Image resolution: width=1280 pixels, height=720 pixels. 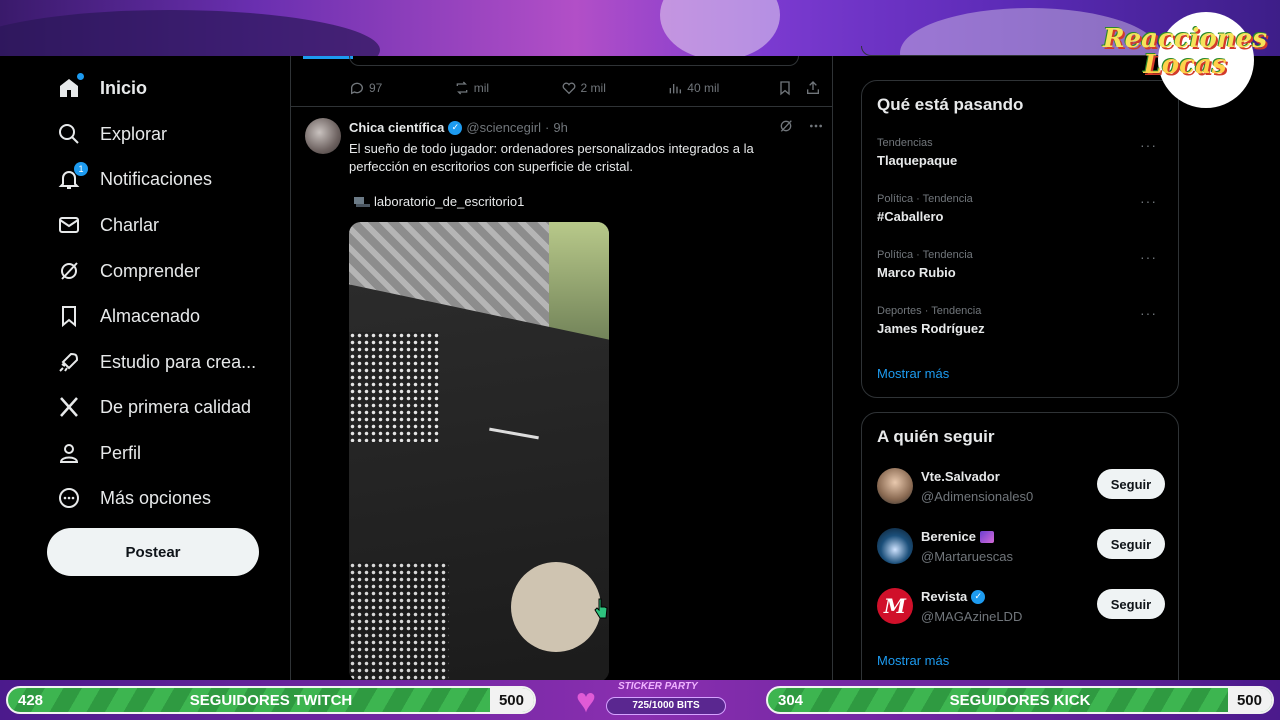 I want to click on nav-item-inicio: Inicio, so click(x=101, y=88).